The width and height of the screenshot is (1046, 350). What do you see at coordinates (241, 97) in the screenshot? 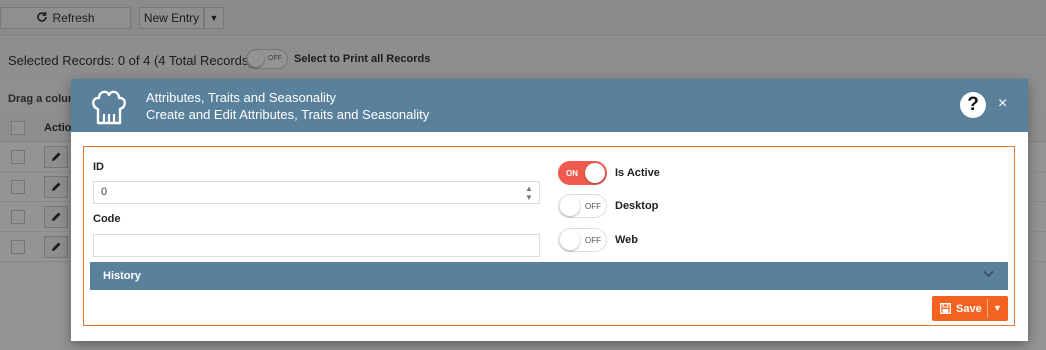
I see `dialog-title: Attributes, Traits and Seasonality` at bounding box center [241, 97].